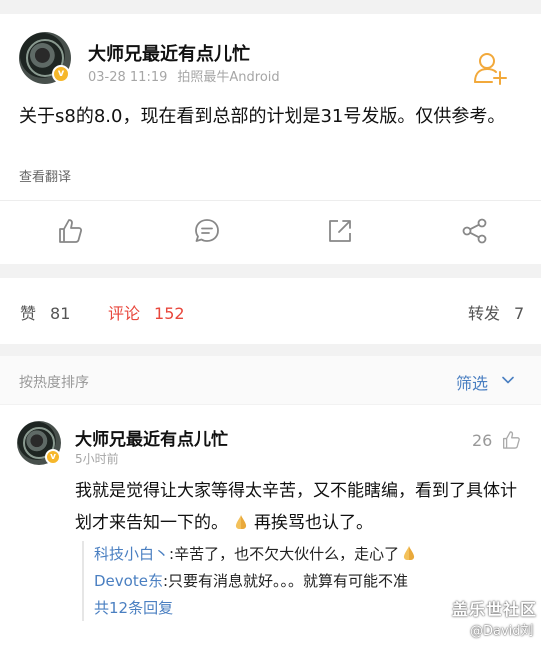  I want to click on user-add-icon, so click(490, 68).